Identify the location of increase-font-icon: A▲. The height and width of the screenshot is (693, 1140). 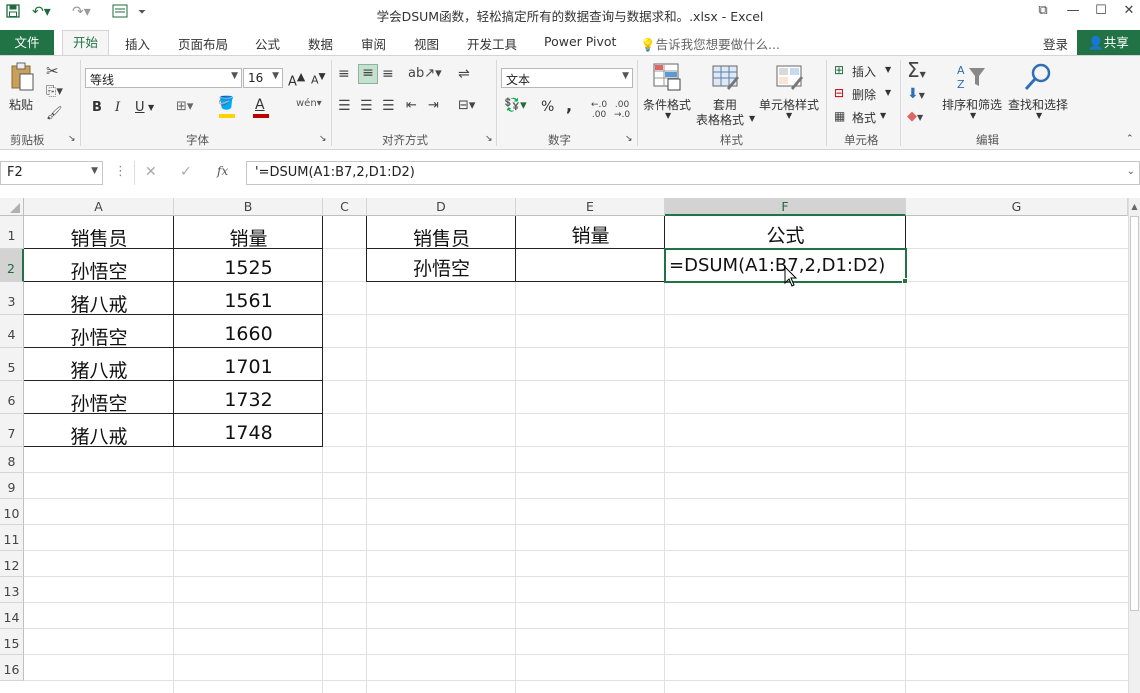
(296, 79).